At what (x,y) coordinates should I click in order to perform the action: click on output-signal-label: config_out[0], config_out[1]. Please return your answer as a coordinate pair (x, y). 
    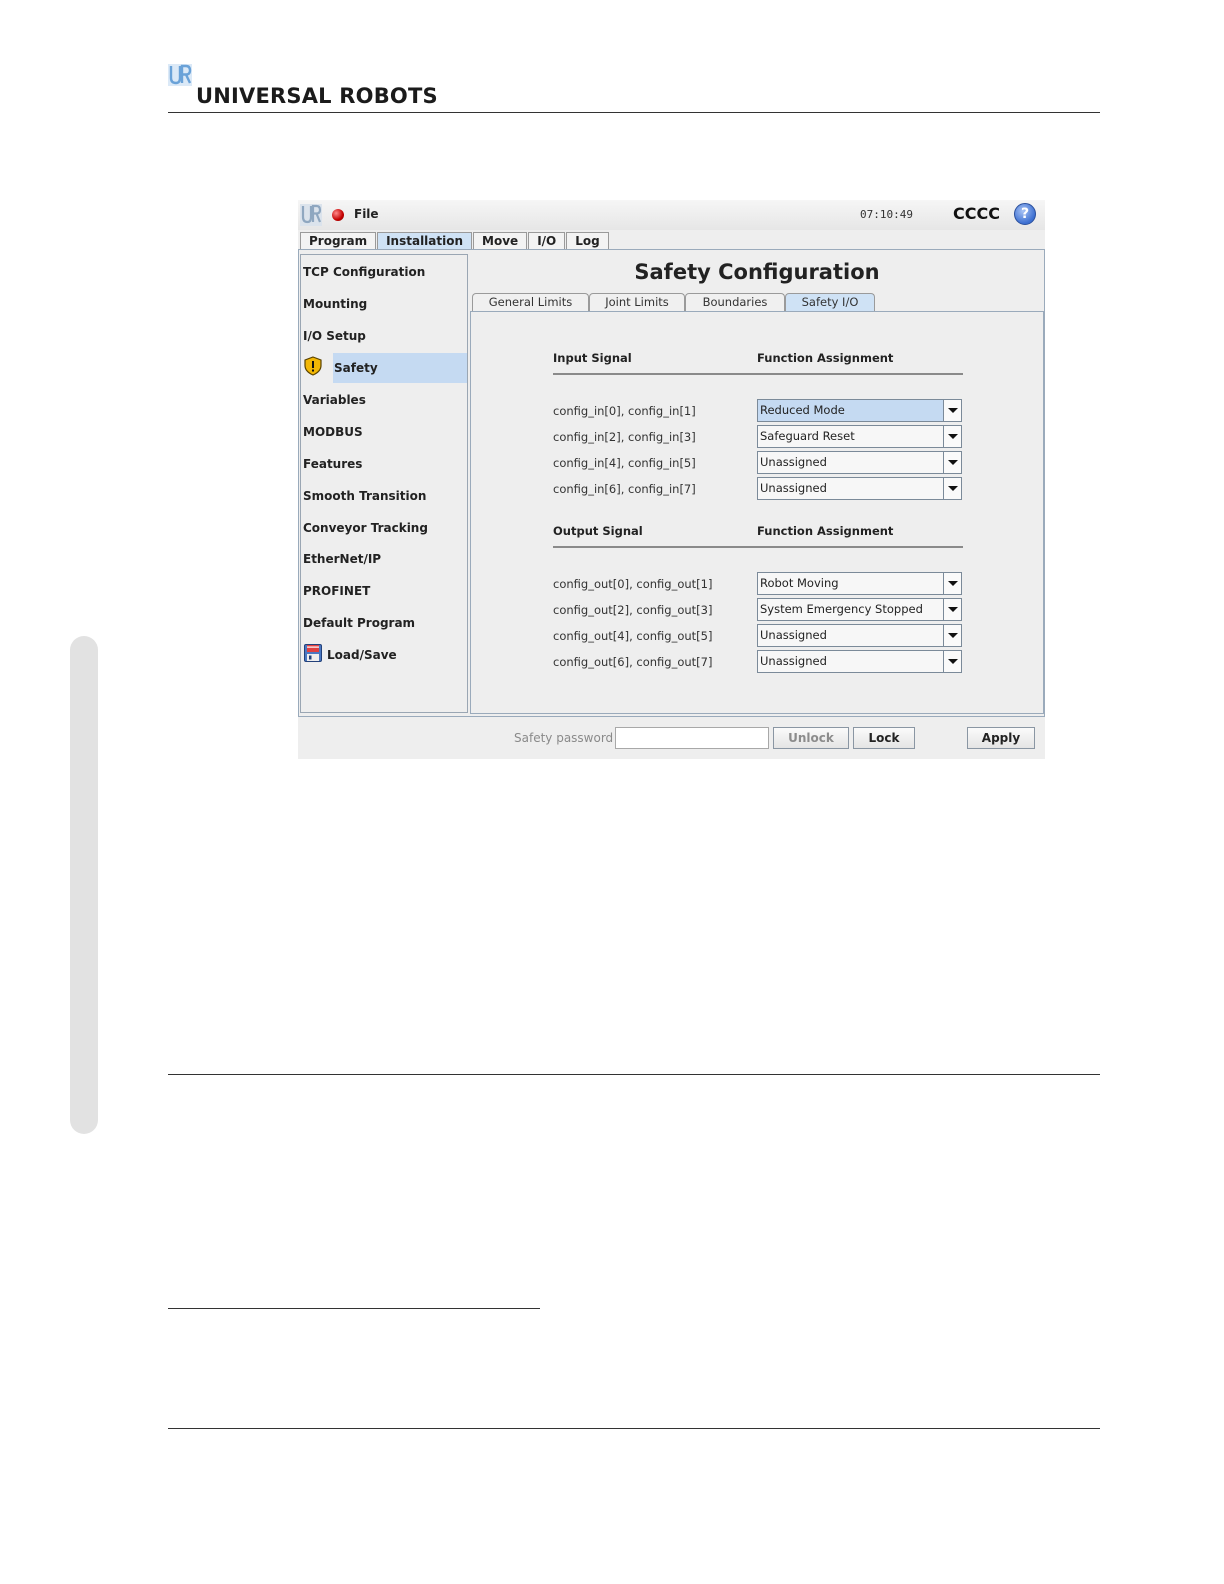
    Looking at the image, I should click on (633, 584).